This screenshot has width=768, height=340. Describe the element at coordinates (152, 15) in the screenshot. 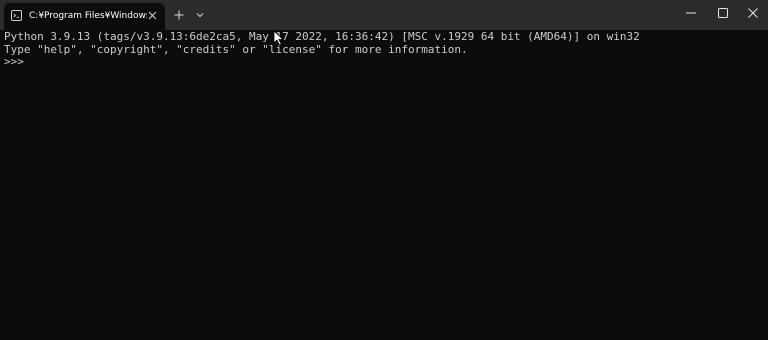

I see `tab-close-icon` at that location.